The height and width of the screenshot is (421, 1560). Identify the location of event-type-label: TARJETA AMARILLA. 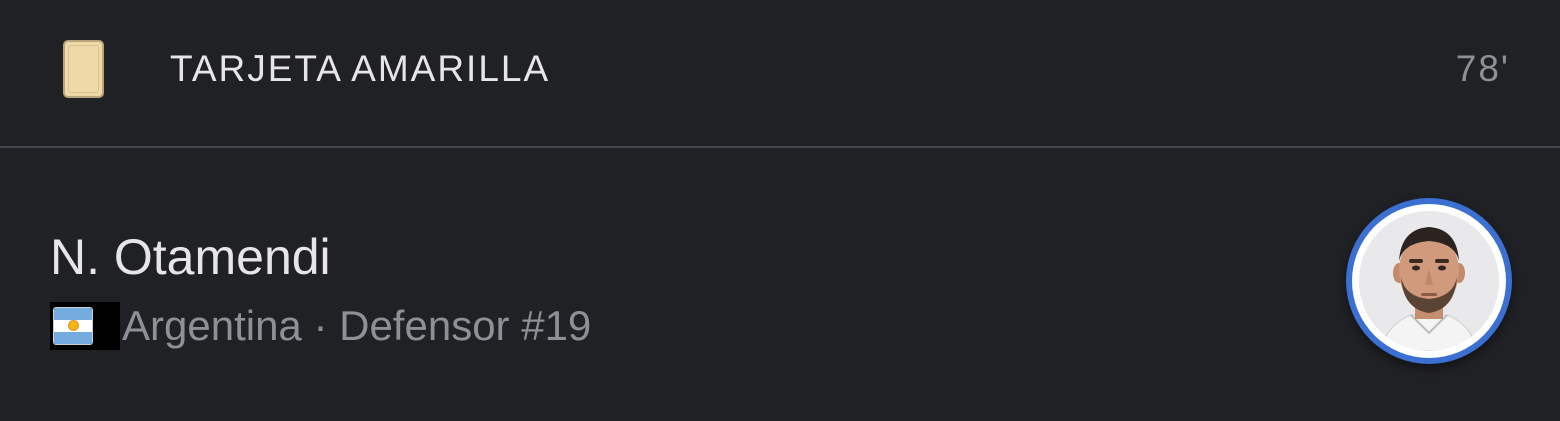
(360, 68).